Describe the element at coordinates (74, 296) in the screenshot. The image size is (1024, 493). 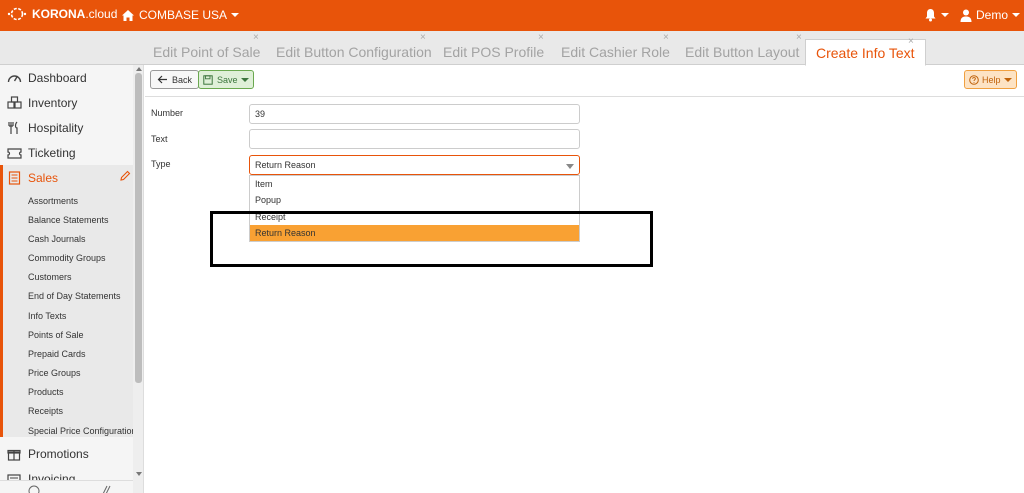
I see `sidebar-subitem-end-of-day-statements: End of Day Statements` at that location.